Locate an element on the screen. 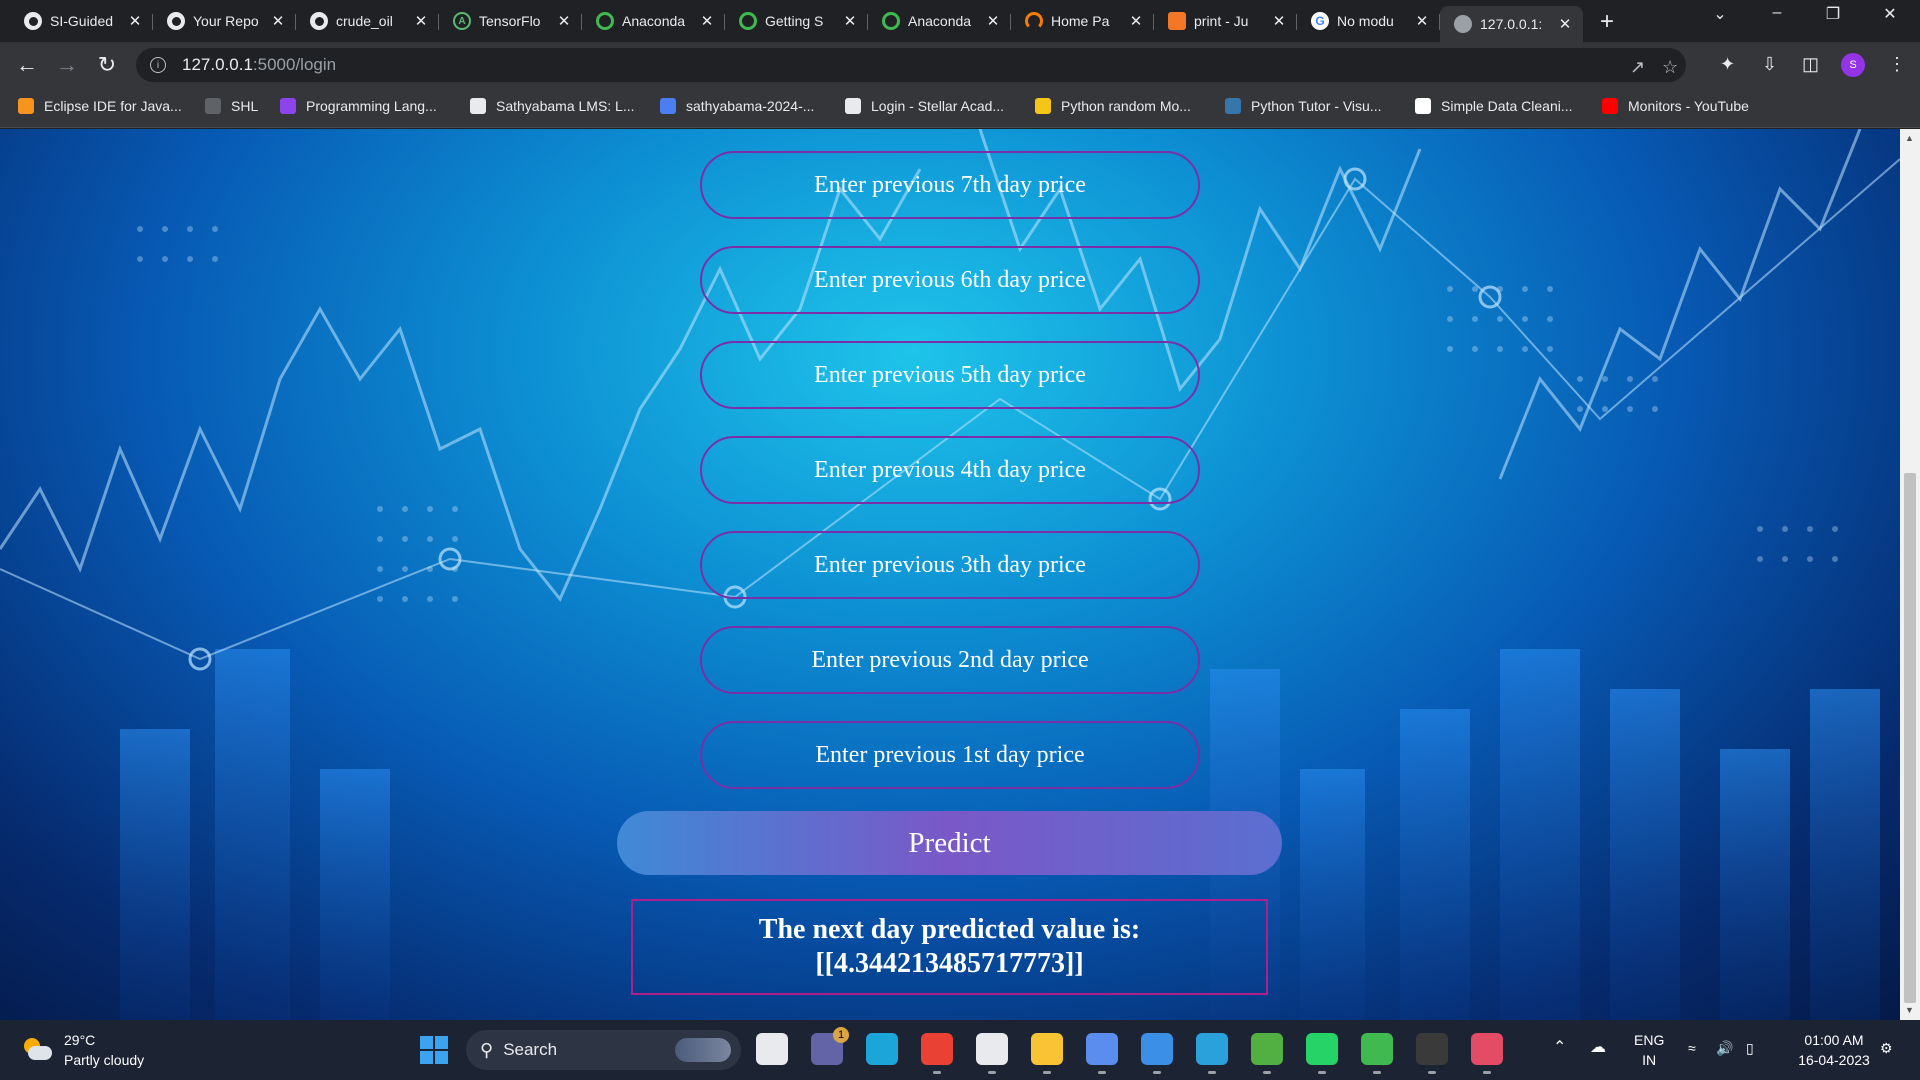  volume-icon: 🔊 is located at coordinates (1724, 1048).